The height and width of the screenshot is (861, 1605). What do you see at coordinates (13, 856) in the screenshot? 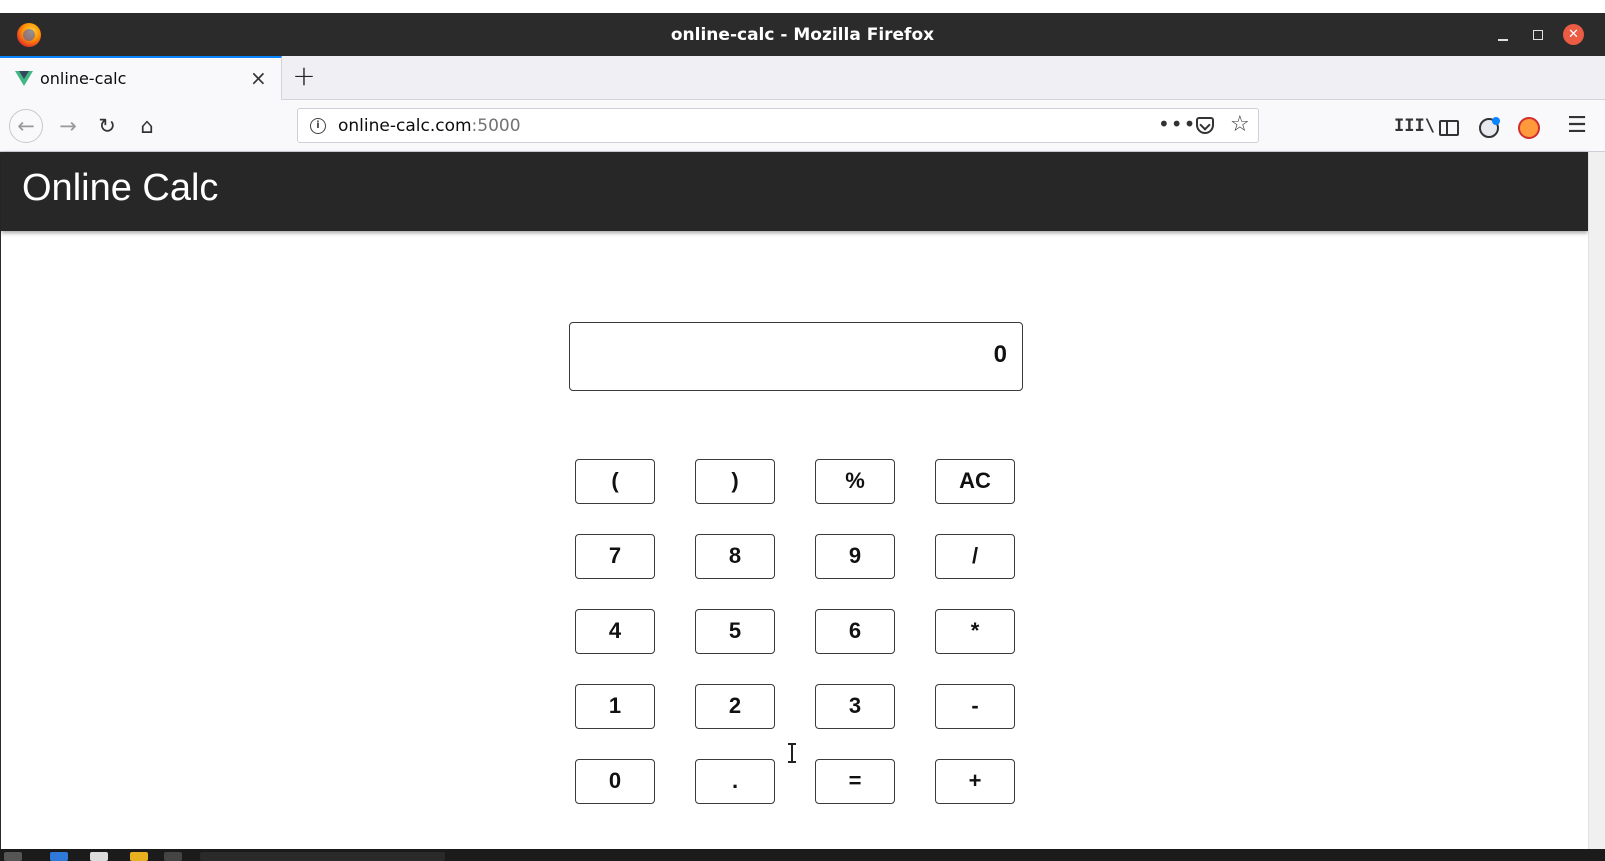
I see `taskbar-menu-icon` at bounding box center [13, 856].